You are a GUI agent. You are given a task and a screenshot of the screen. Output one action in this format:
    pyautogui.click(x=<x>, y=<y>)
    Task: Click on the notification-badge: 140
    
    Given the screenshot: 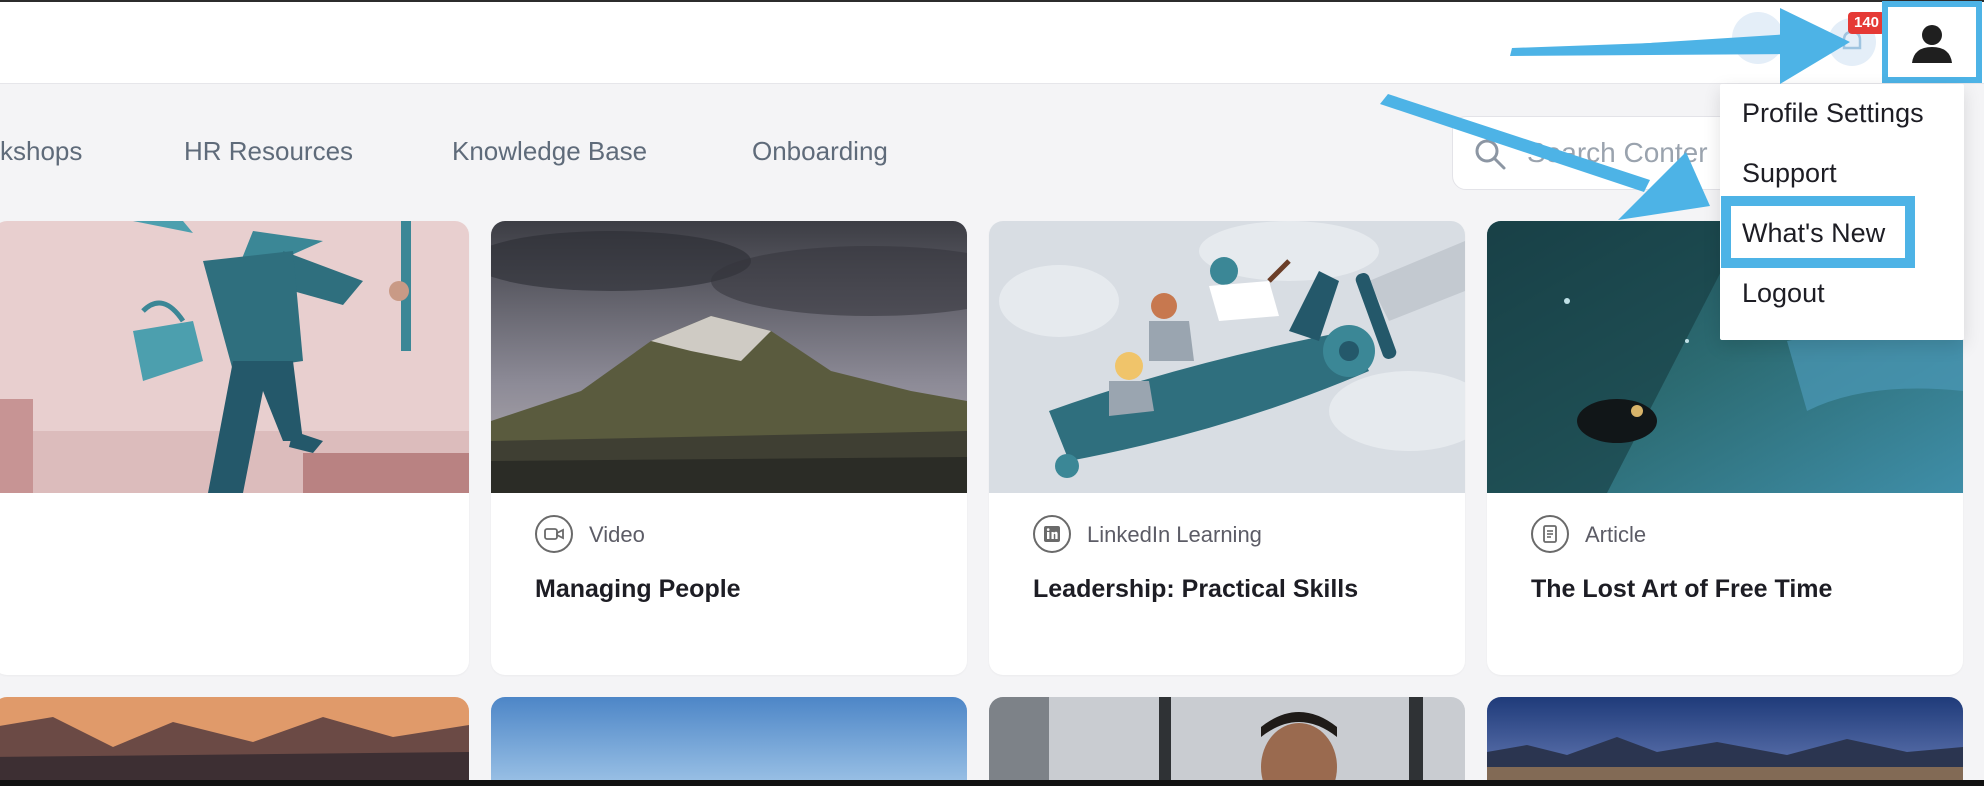 What is the action you would take?
    pyautogui.click(x=1867, y=23)
    